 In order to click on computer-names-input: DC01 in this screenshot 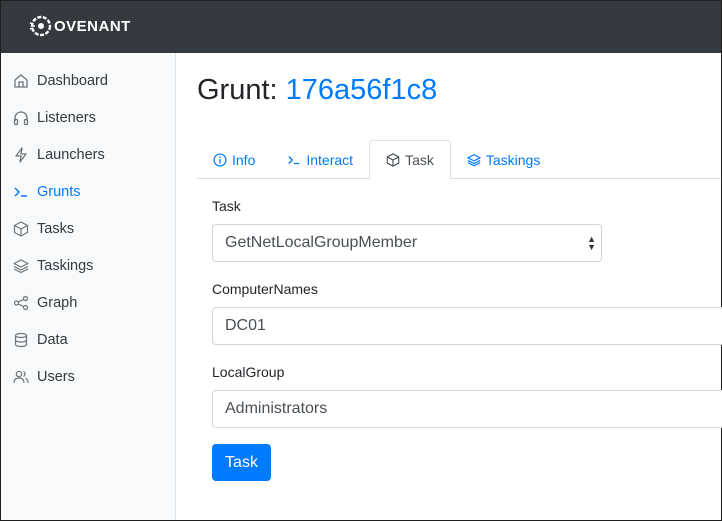, I will do `click(467, 326)`.